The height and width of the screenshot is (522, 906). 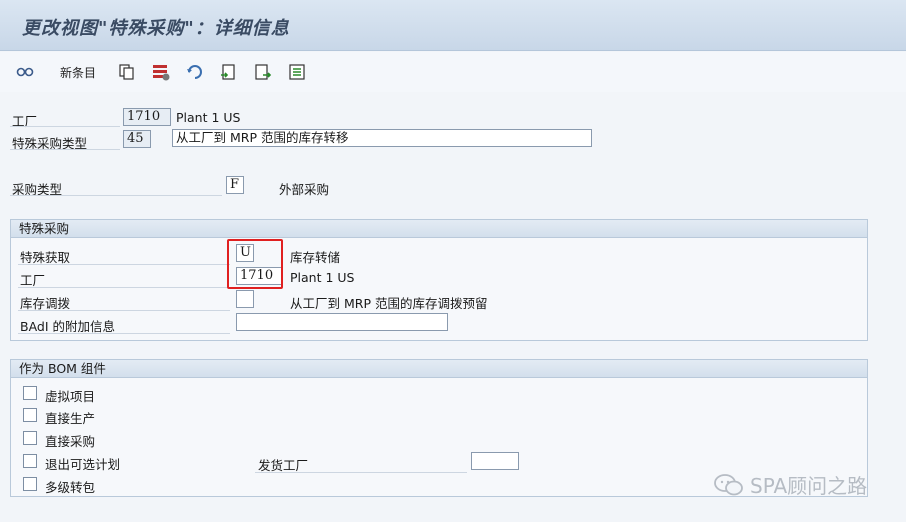 What do you see at coordinates (70, 487) in the screenshot?
I see `multilevel-transfer-label: 多级转包` at bounding box center [70, 487].